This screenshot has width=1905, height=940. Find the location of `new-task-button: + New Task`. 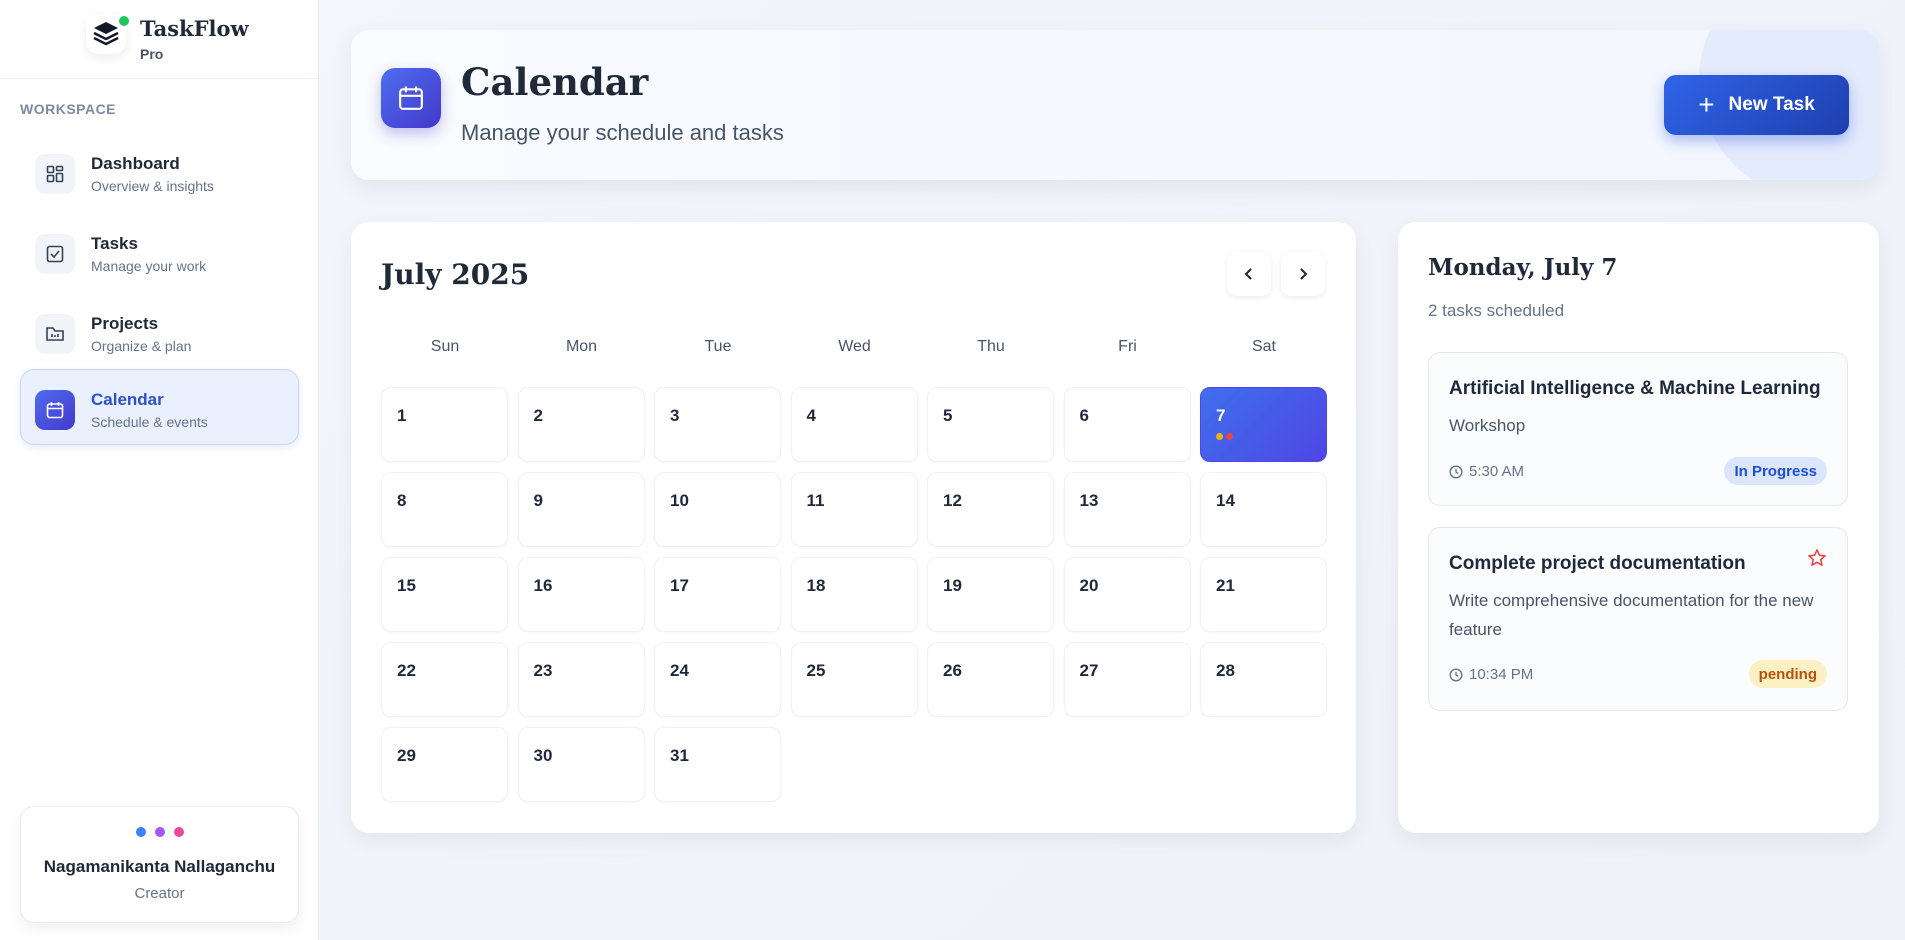

new-task-button: + New Task is located at coordinates (1756, 105).